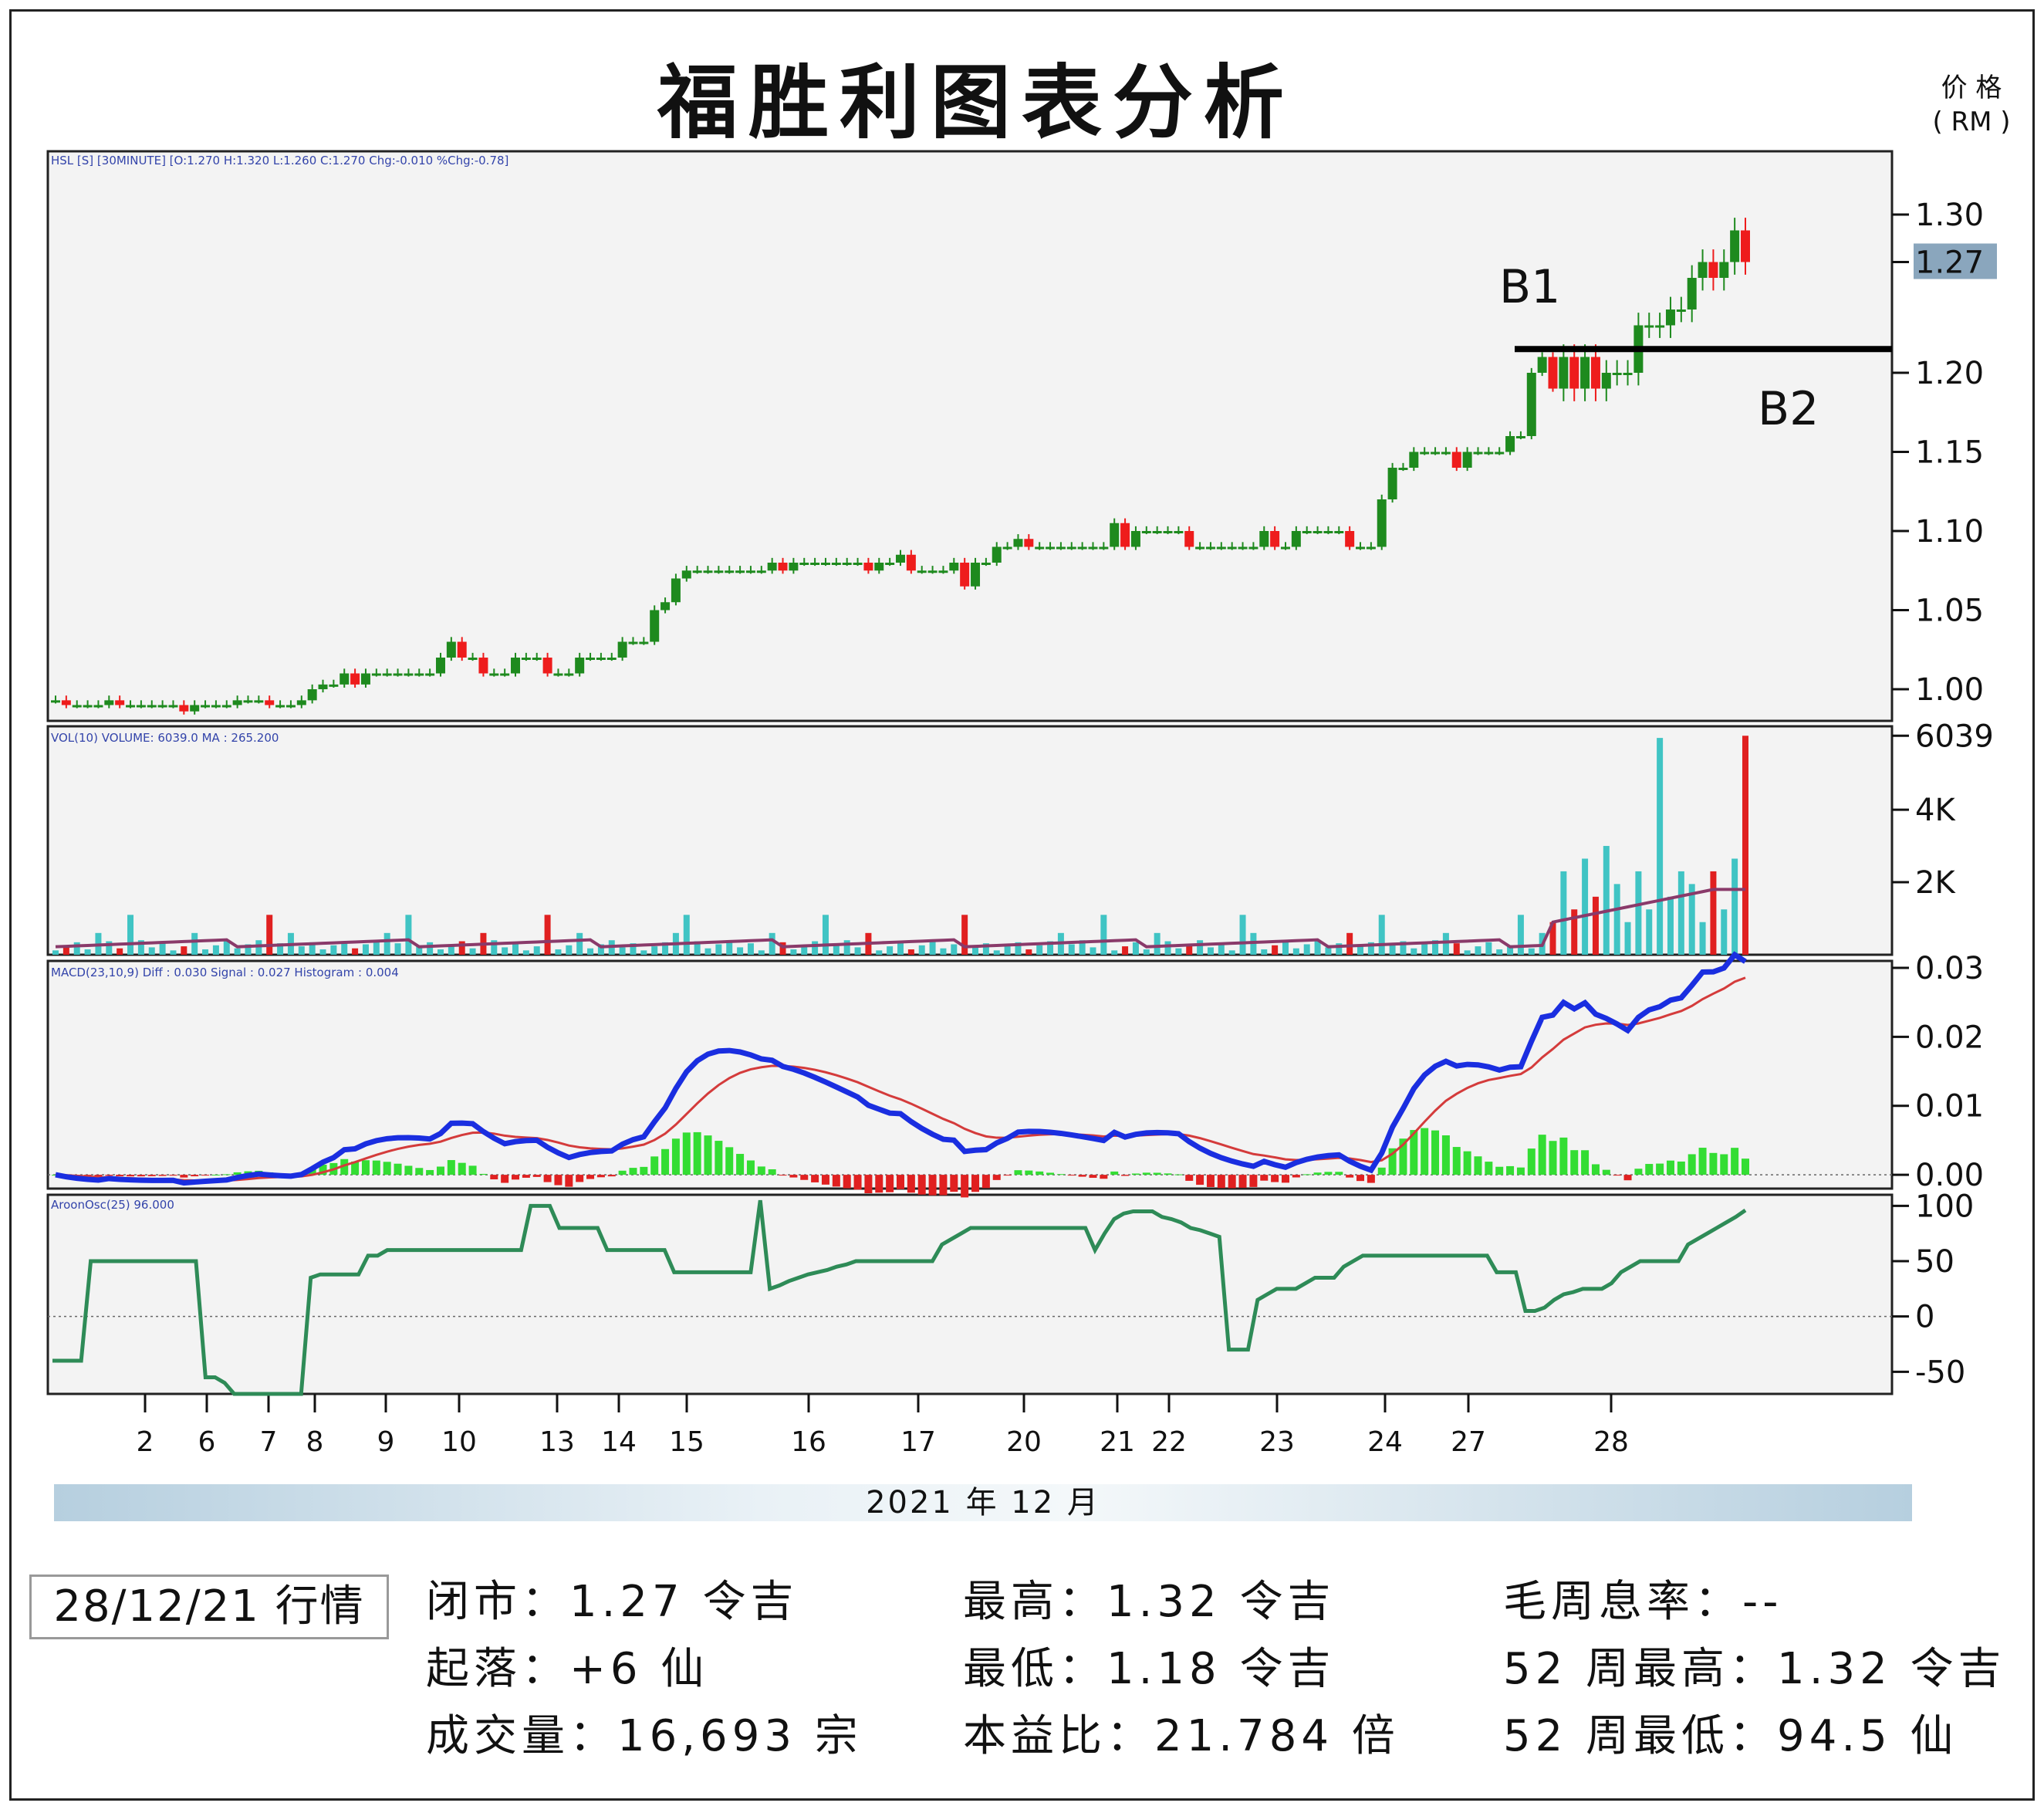  What do you see at coordinates (459, 1442) in the screenshot?
I see `date-tick-label: 10` at bounding box center [459, 1442].